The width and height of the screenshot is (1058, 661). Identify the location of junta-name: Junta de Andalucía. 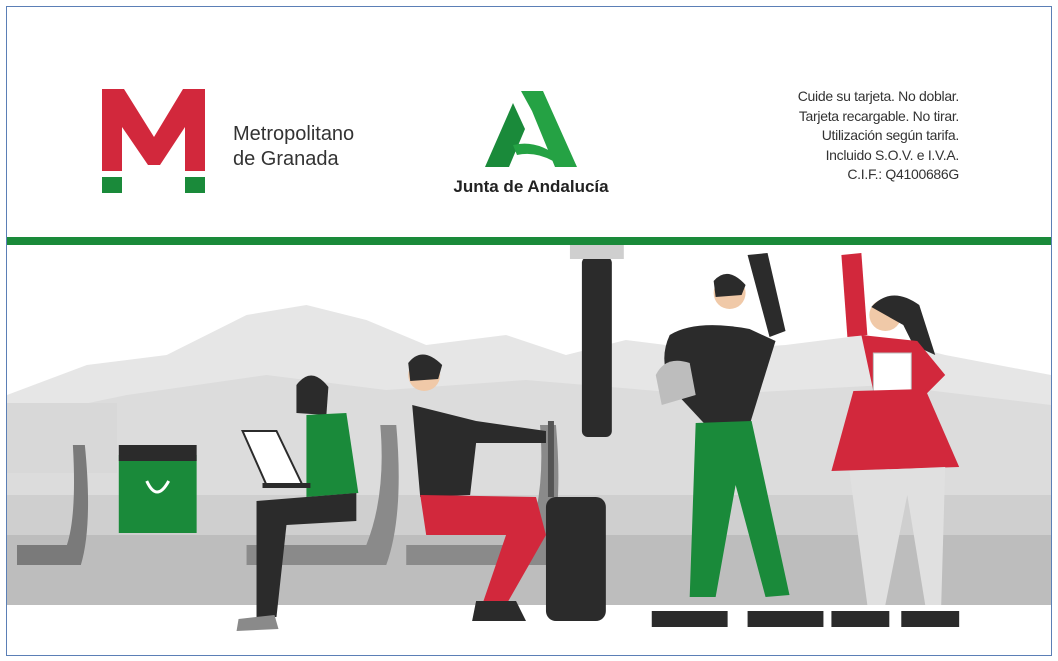
(531, 186).